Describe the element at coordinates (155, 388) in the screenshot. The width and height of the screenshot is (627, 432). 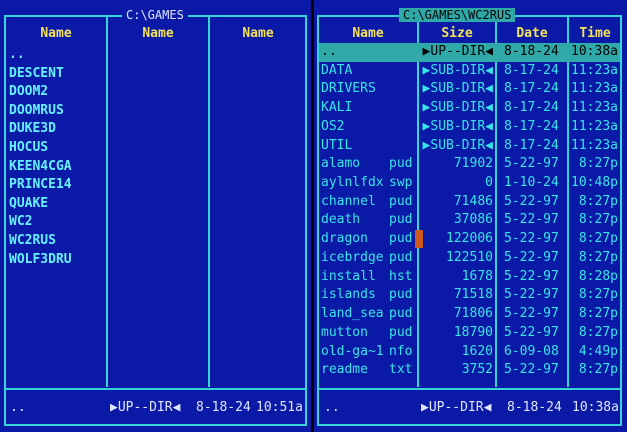
I see `left-status-divider` at that location.